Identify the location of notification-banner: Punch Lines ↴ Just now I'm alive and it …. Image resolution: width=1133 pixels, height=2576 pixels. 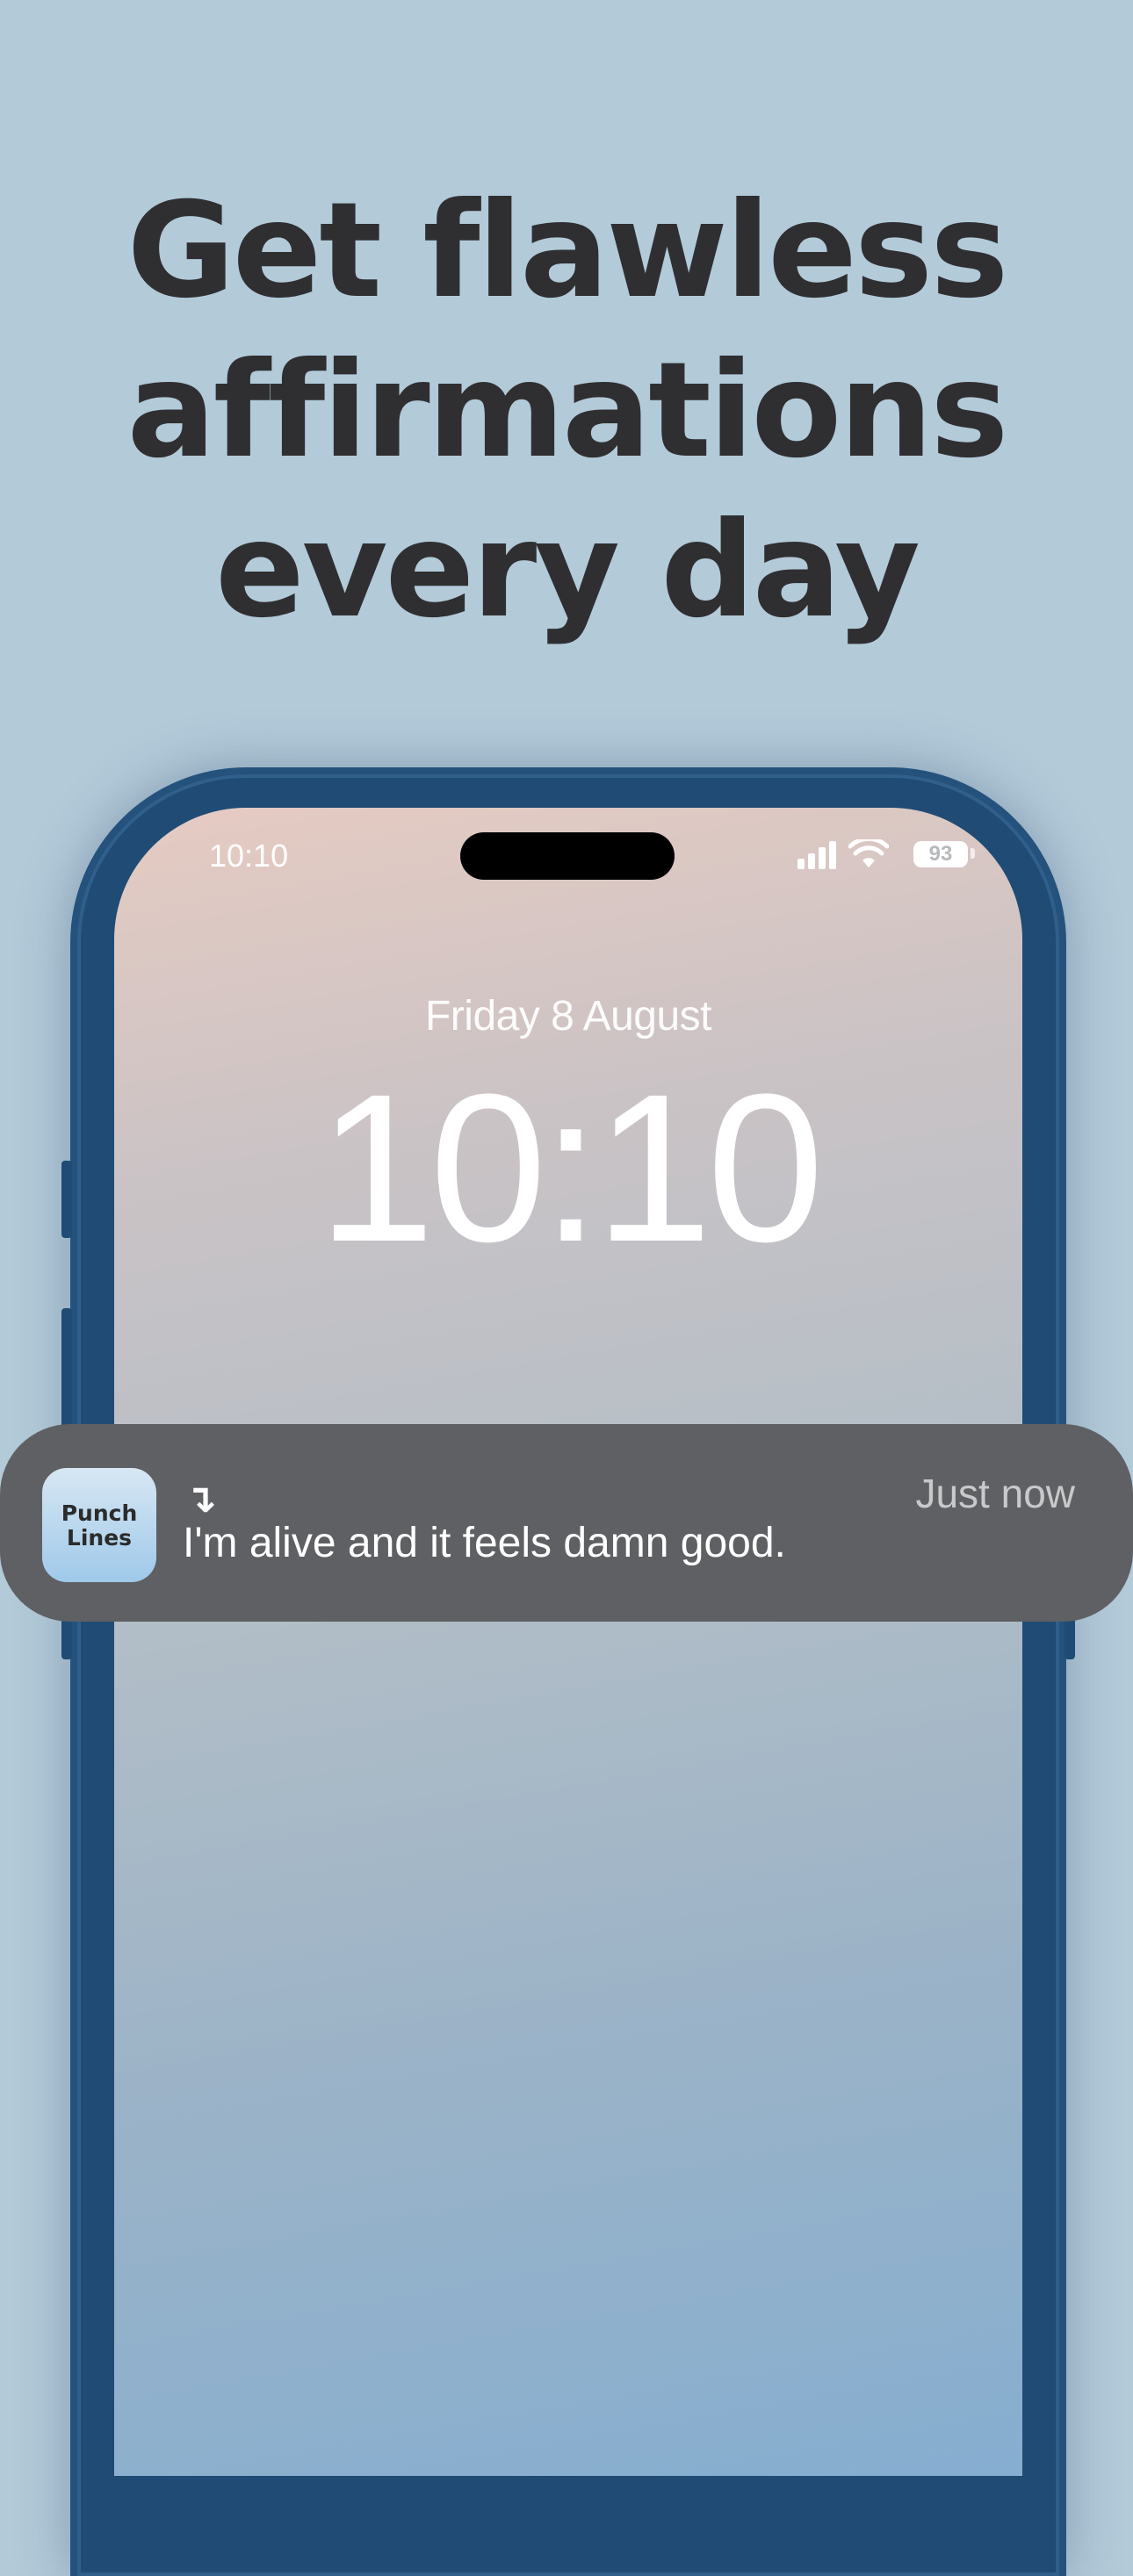
(566, 1523).